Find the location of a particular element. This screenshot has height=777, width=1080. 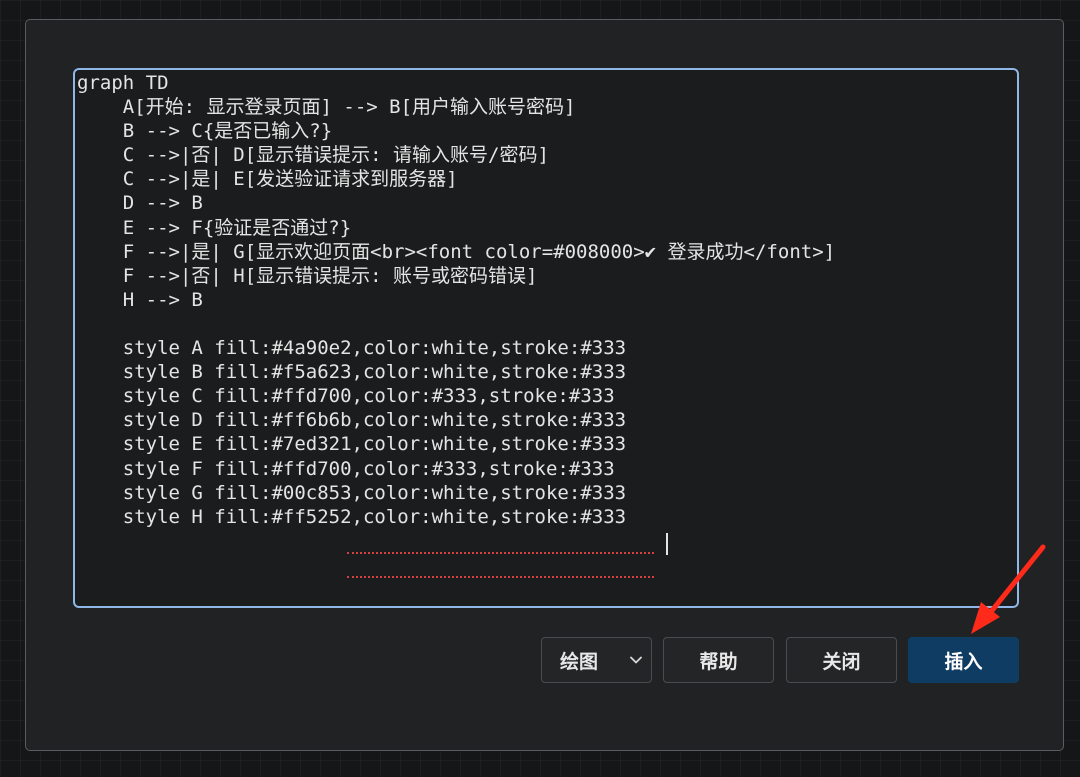

text-caret is located at coordinates (667, 544).